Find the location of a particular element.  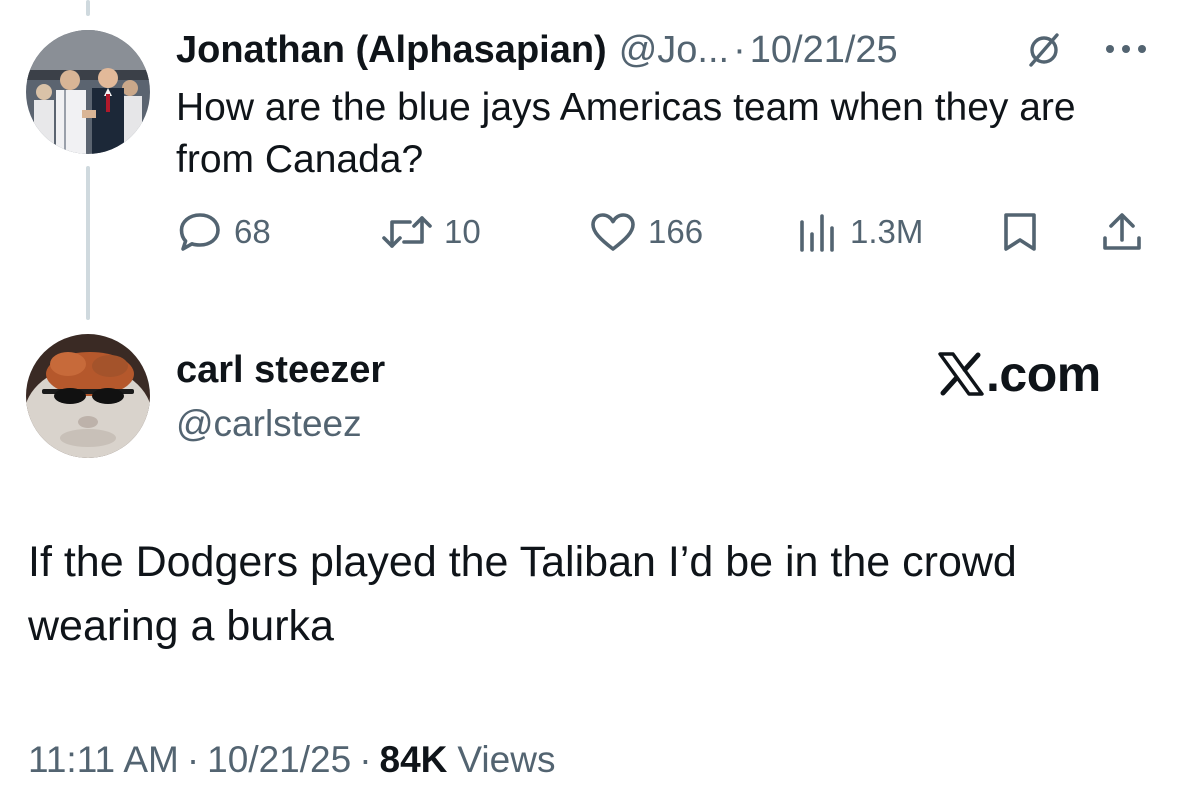

grok-icon is located at coordinates (1044, 52).